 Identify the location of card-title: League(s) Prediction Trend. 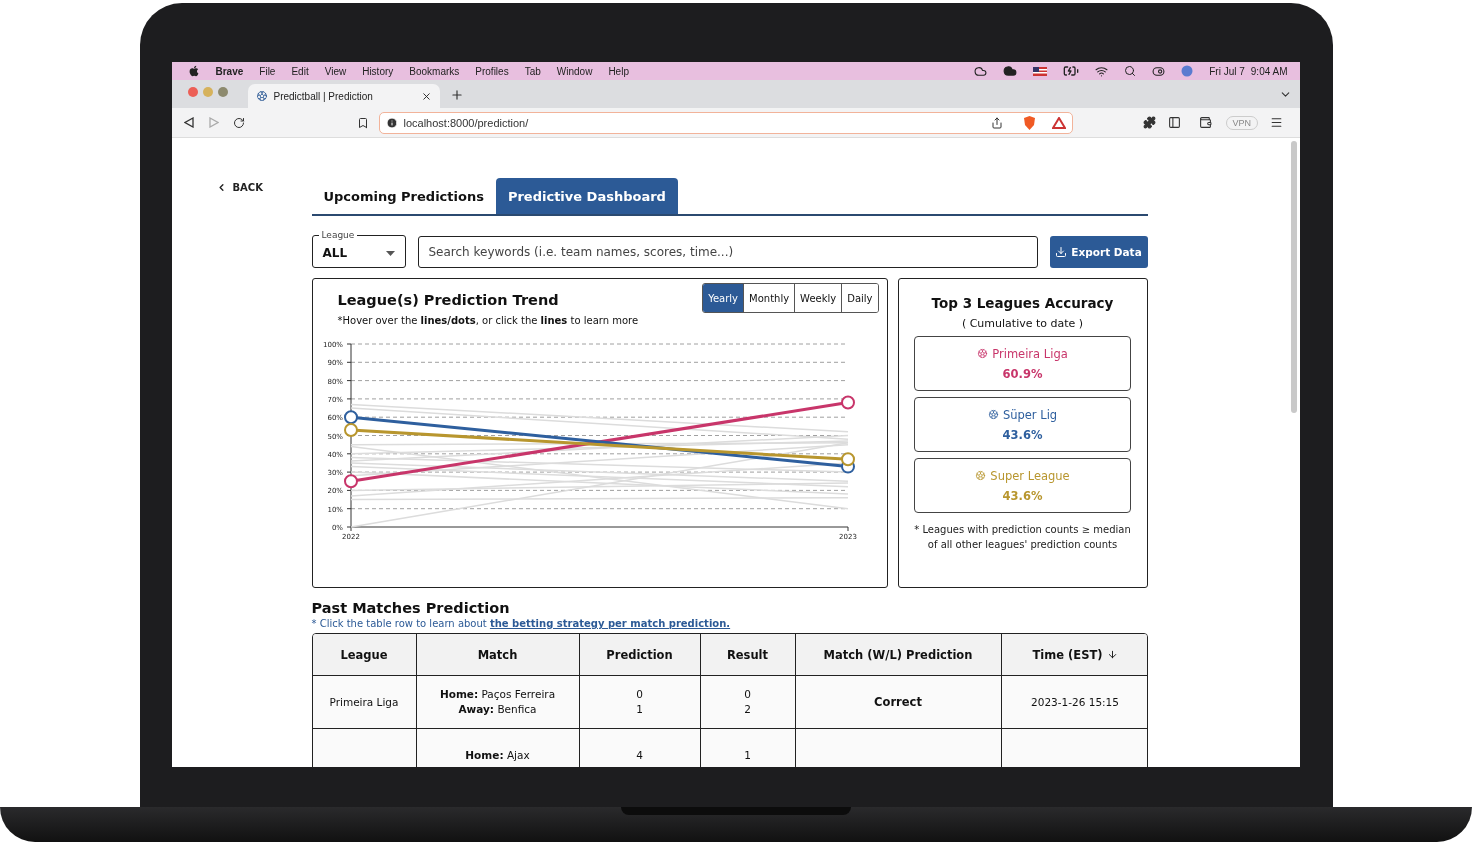
(448, 301).